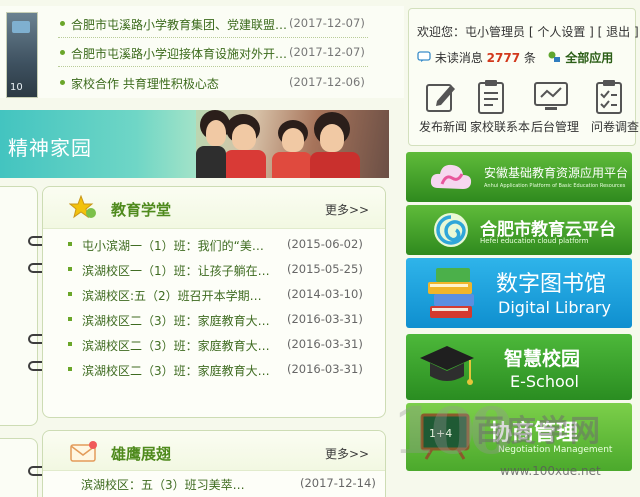 Image resolution: width=640 pixels, height=497 pixels. I want to click on settings-link: [ 个人设置 ], so click(561, 32).